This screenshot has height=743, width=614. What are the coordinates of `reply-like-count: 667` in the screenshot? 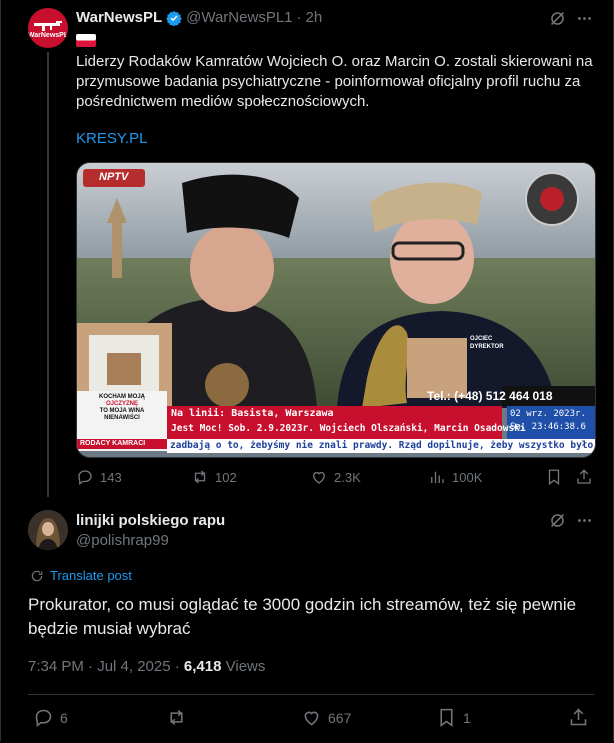 It's located at (340, 717).